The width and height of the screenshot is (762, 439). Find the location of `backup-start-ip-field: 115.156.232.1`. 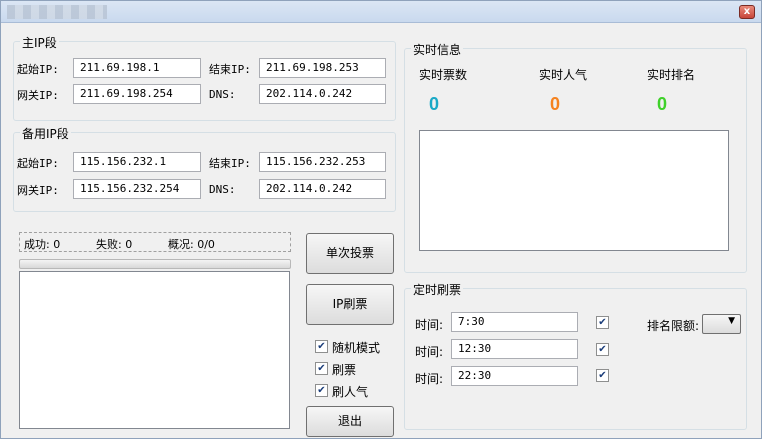

backup-start-ip-field: 115.156.232.1 is located at coordinates (137, 162).